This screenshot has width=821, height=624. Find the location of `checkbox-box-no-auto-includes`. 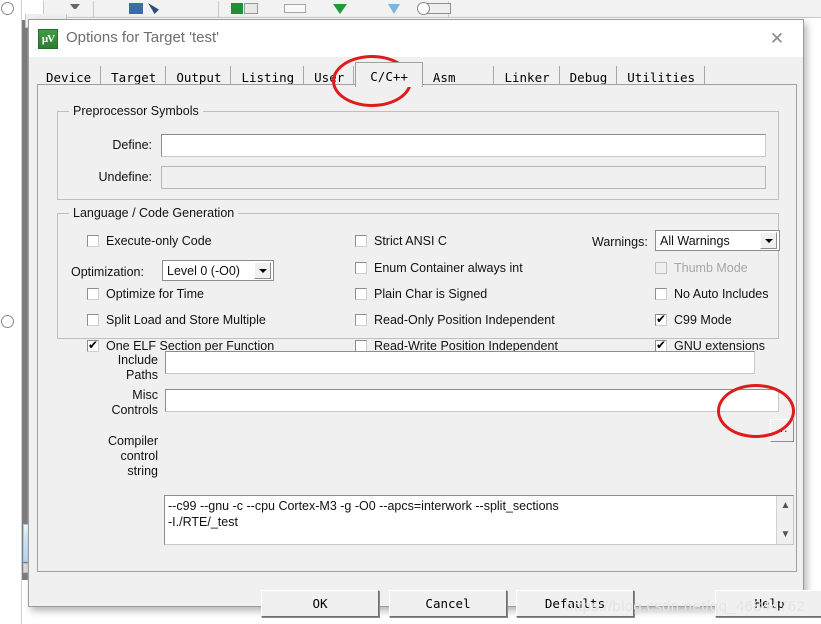

checkbox-box-no-auto-includes is located at coordinates (661, 294).